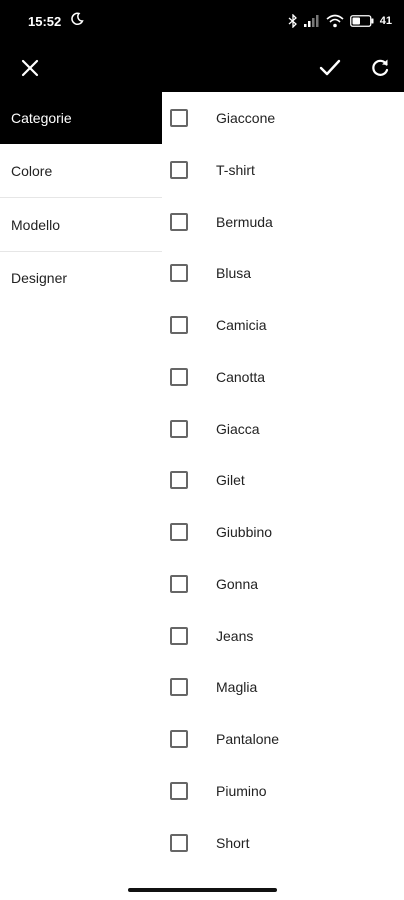 The width and height of the screenshot is (404, 900). What do you see at coordinates (241, 377) in the screenshot?
I see `option-label: Canotta` at bounding box center [241, 377].